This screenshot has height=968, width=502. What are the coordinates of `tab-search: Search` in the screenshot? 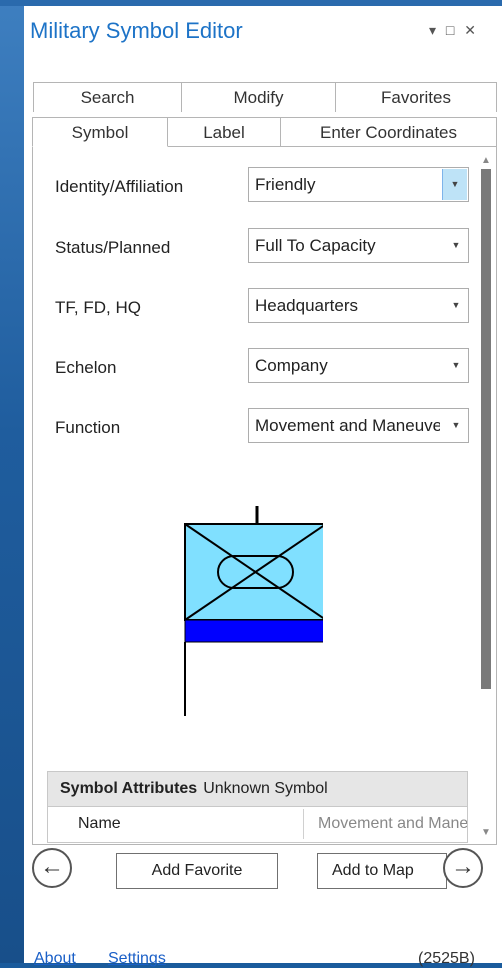 It's located at (107, 97).